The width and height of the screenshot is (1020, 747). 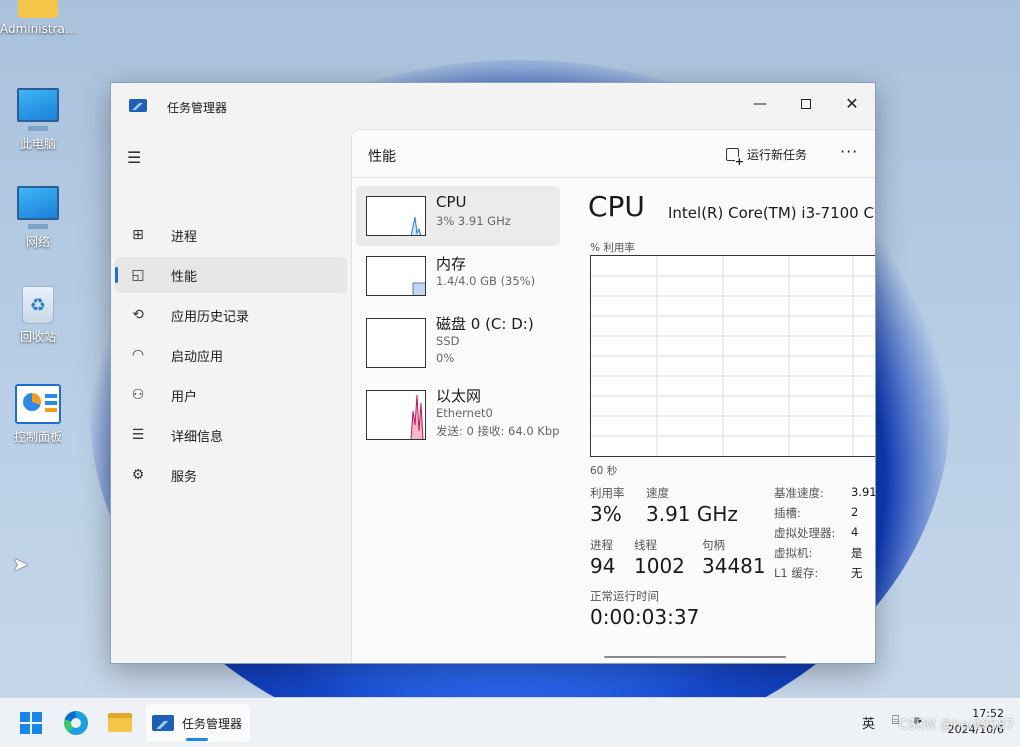 What do you see at coordinates (458, 216) in the screenshot?
I see `resource-item-cpu: CPU 3% 3.91 GHz` at bounding box center [458, 216].